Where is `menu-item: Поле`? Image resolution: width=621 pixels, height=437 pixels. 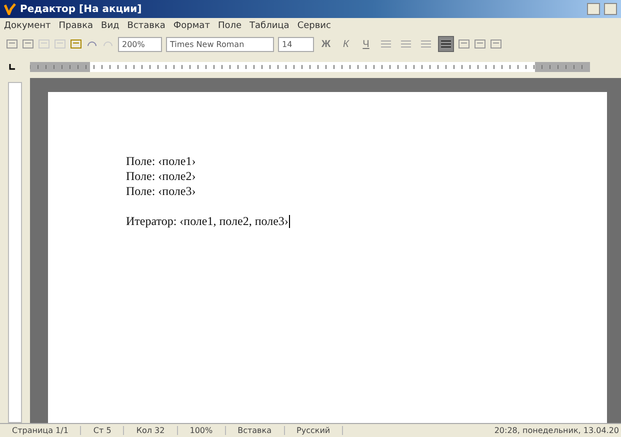 menu-item: Поле is located at coordinates (230, 26).